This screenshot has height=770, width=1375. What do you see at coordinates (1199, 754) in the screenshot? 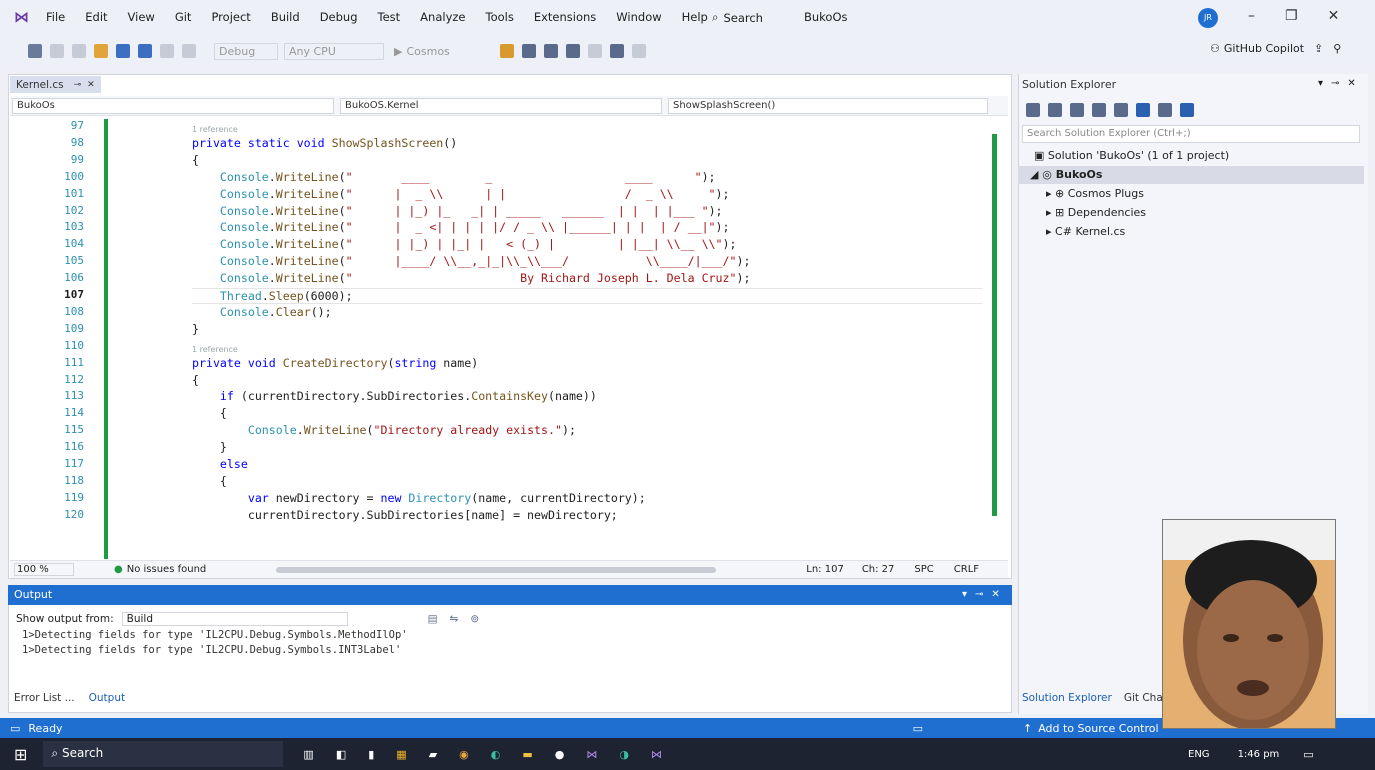
I see `language-indicator: ENG` at bounding box center [1199, 754].